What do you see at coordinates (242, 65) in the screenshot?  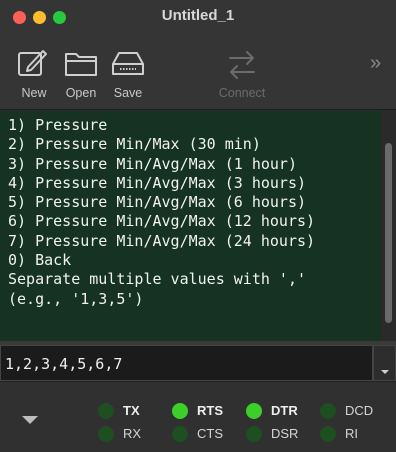 I see `connect-arrows-icon` at bounding box center [242, 65].